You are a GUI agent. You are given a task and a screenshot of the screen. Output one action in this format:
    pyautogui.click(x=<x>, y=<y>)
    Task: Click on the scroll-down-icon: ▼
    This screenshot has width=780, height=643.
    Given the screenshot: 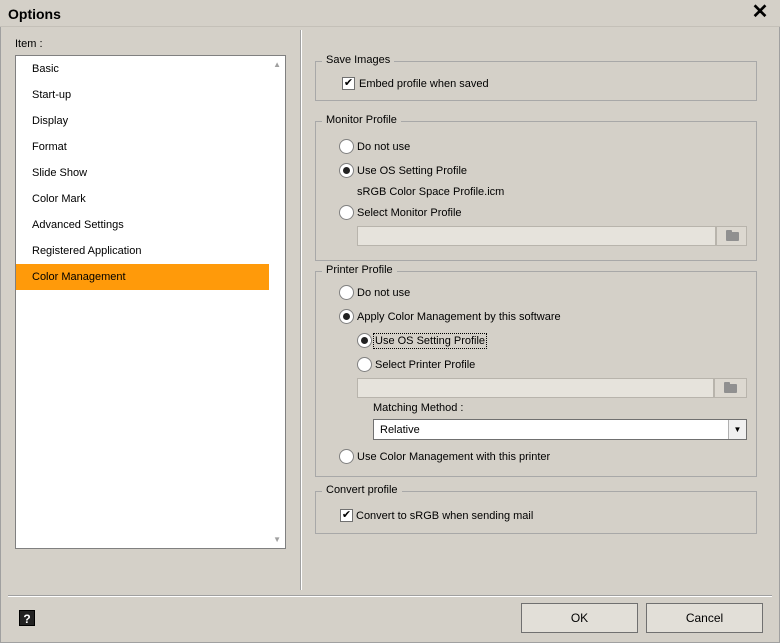 What is the action you would take?
    pyautogui.click(x=277, y=539)
    